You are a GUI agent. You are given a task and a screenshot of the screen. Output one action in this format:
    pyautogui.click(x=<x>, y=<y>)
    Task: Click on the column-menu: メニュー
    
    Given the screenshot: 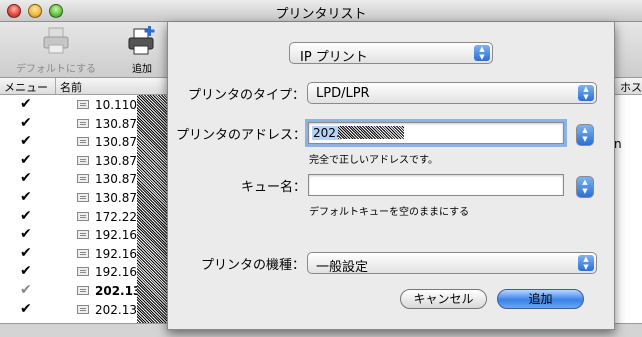 What is the action you would take?
    pyautogui.click(x=26, y=87)
    